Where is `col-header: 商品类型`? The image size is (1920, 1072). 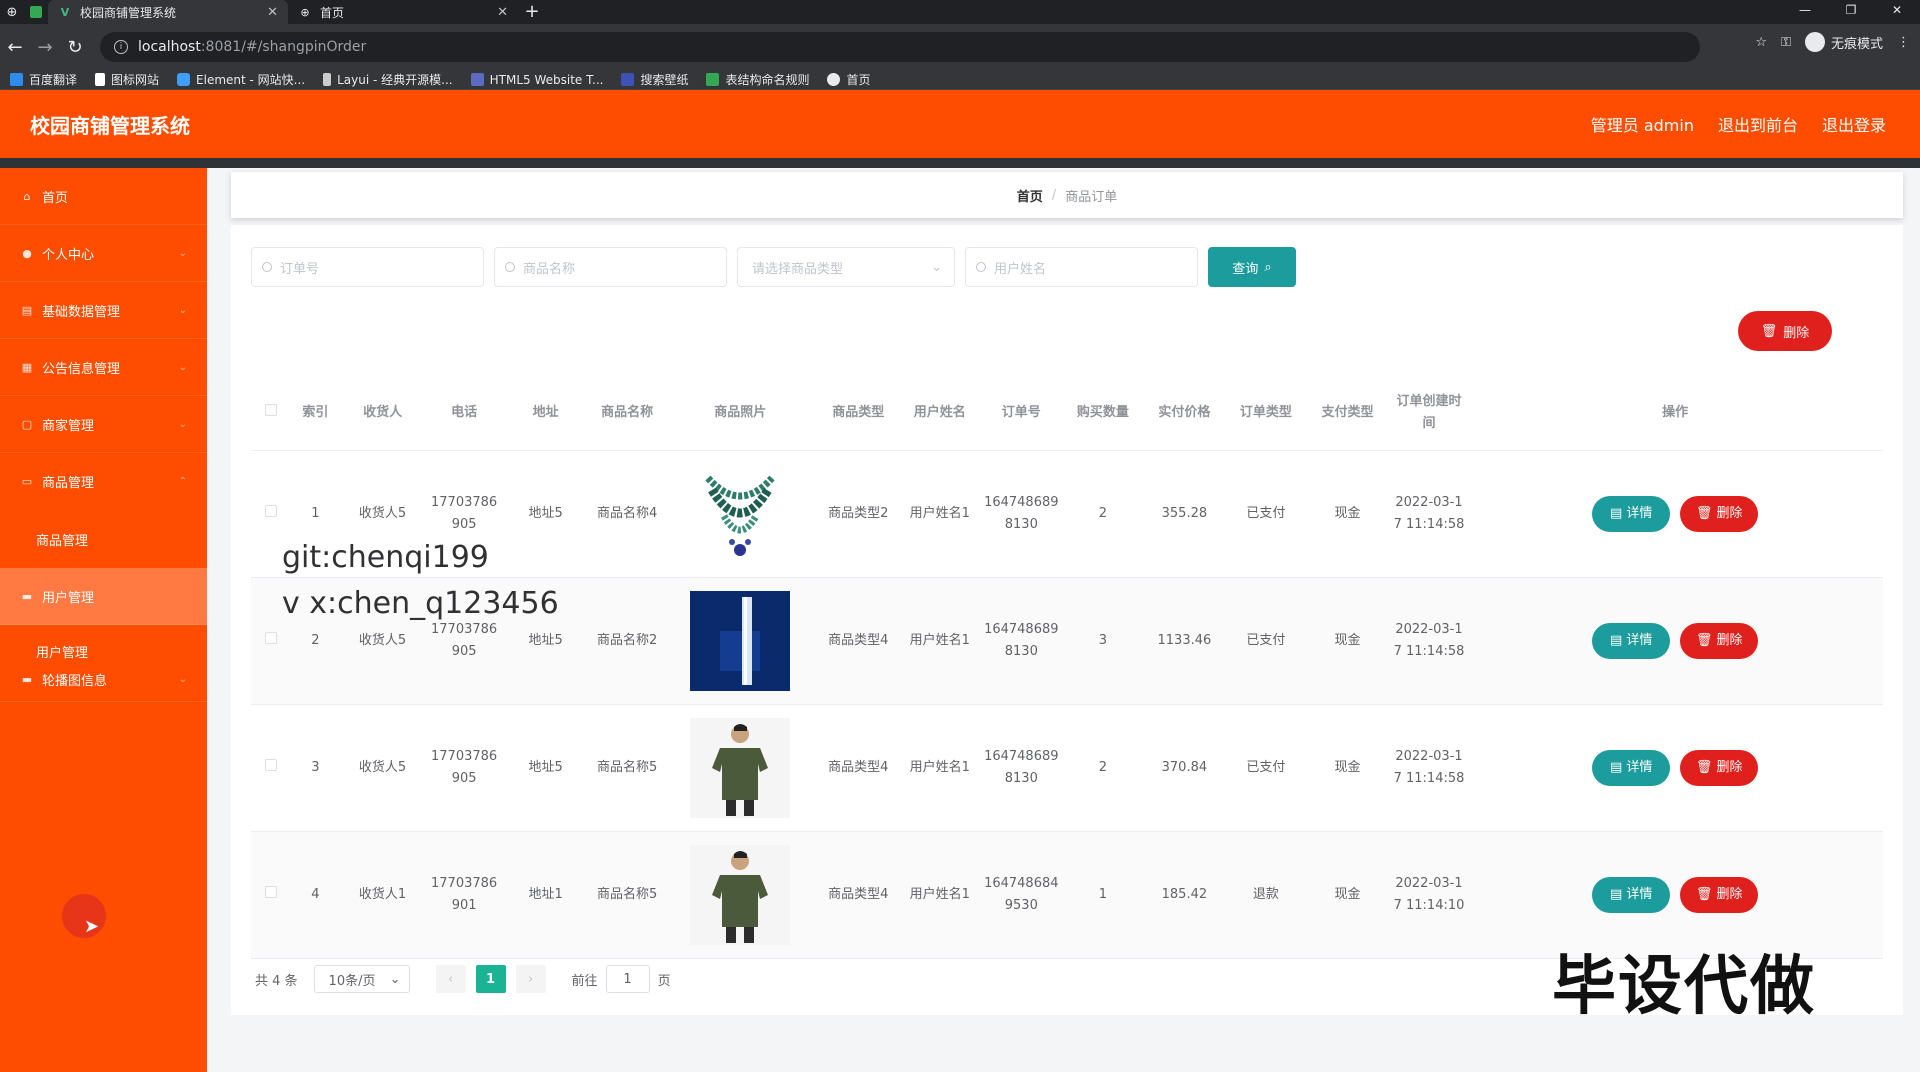
col-header: 商品类型 is located at coordinates (858, 412).